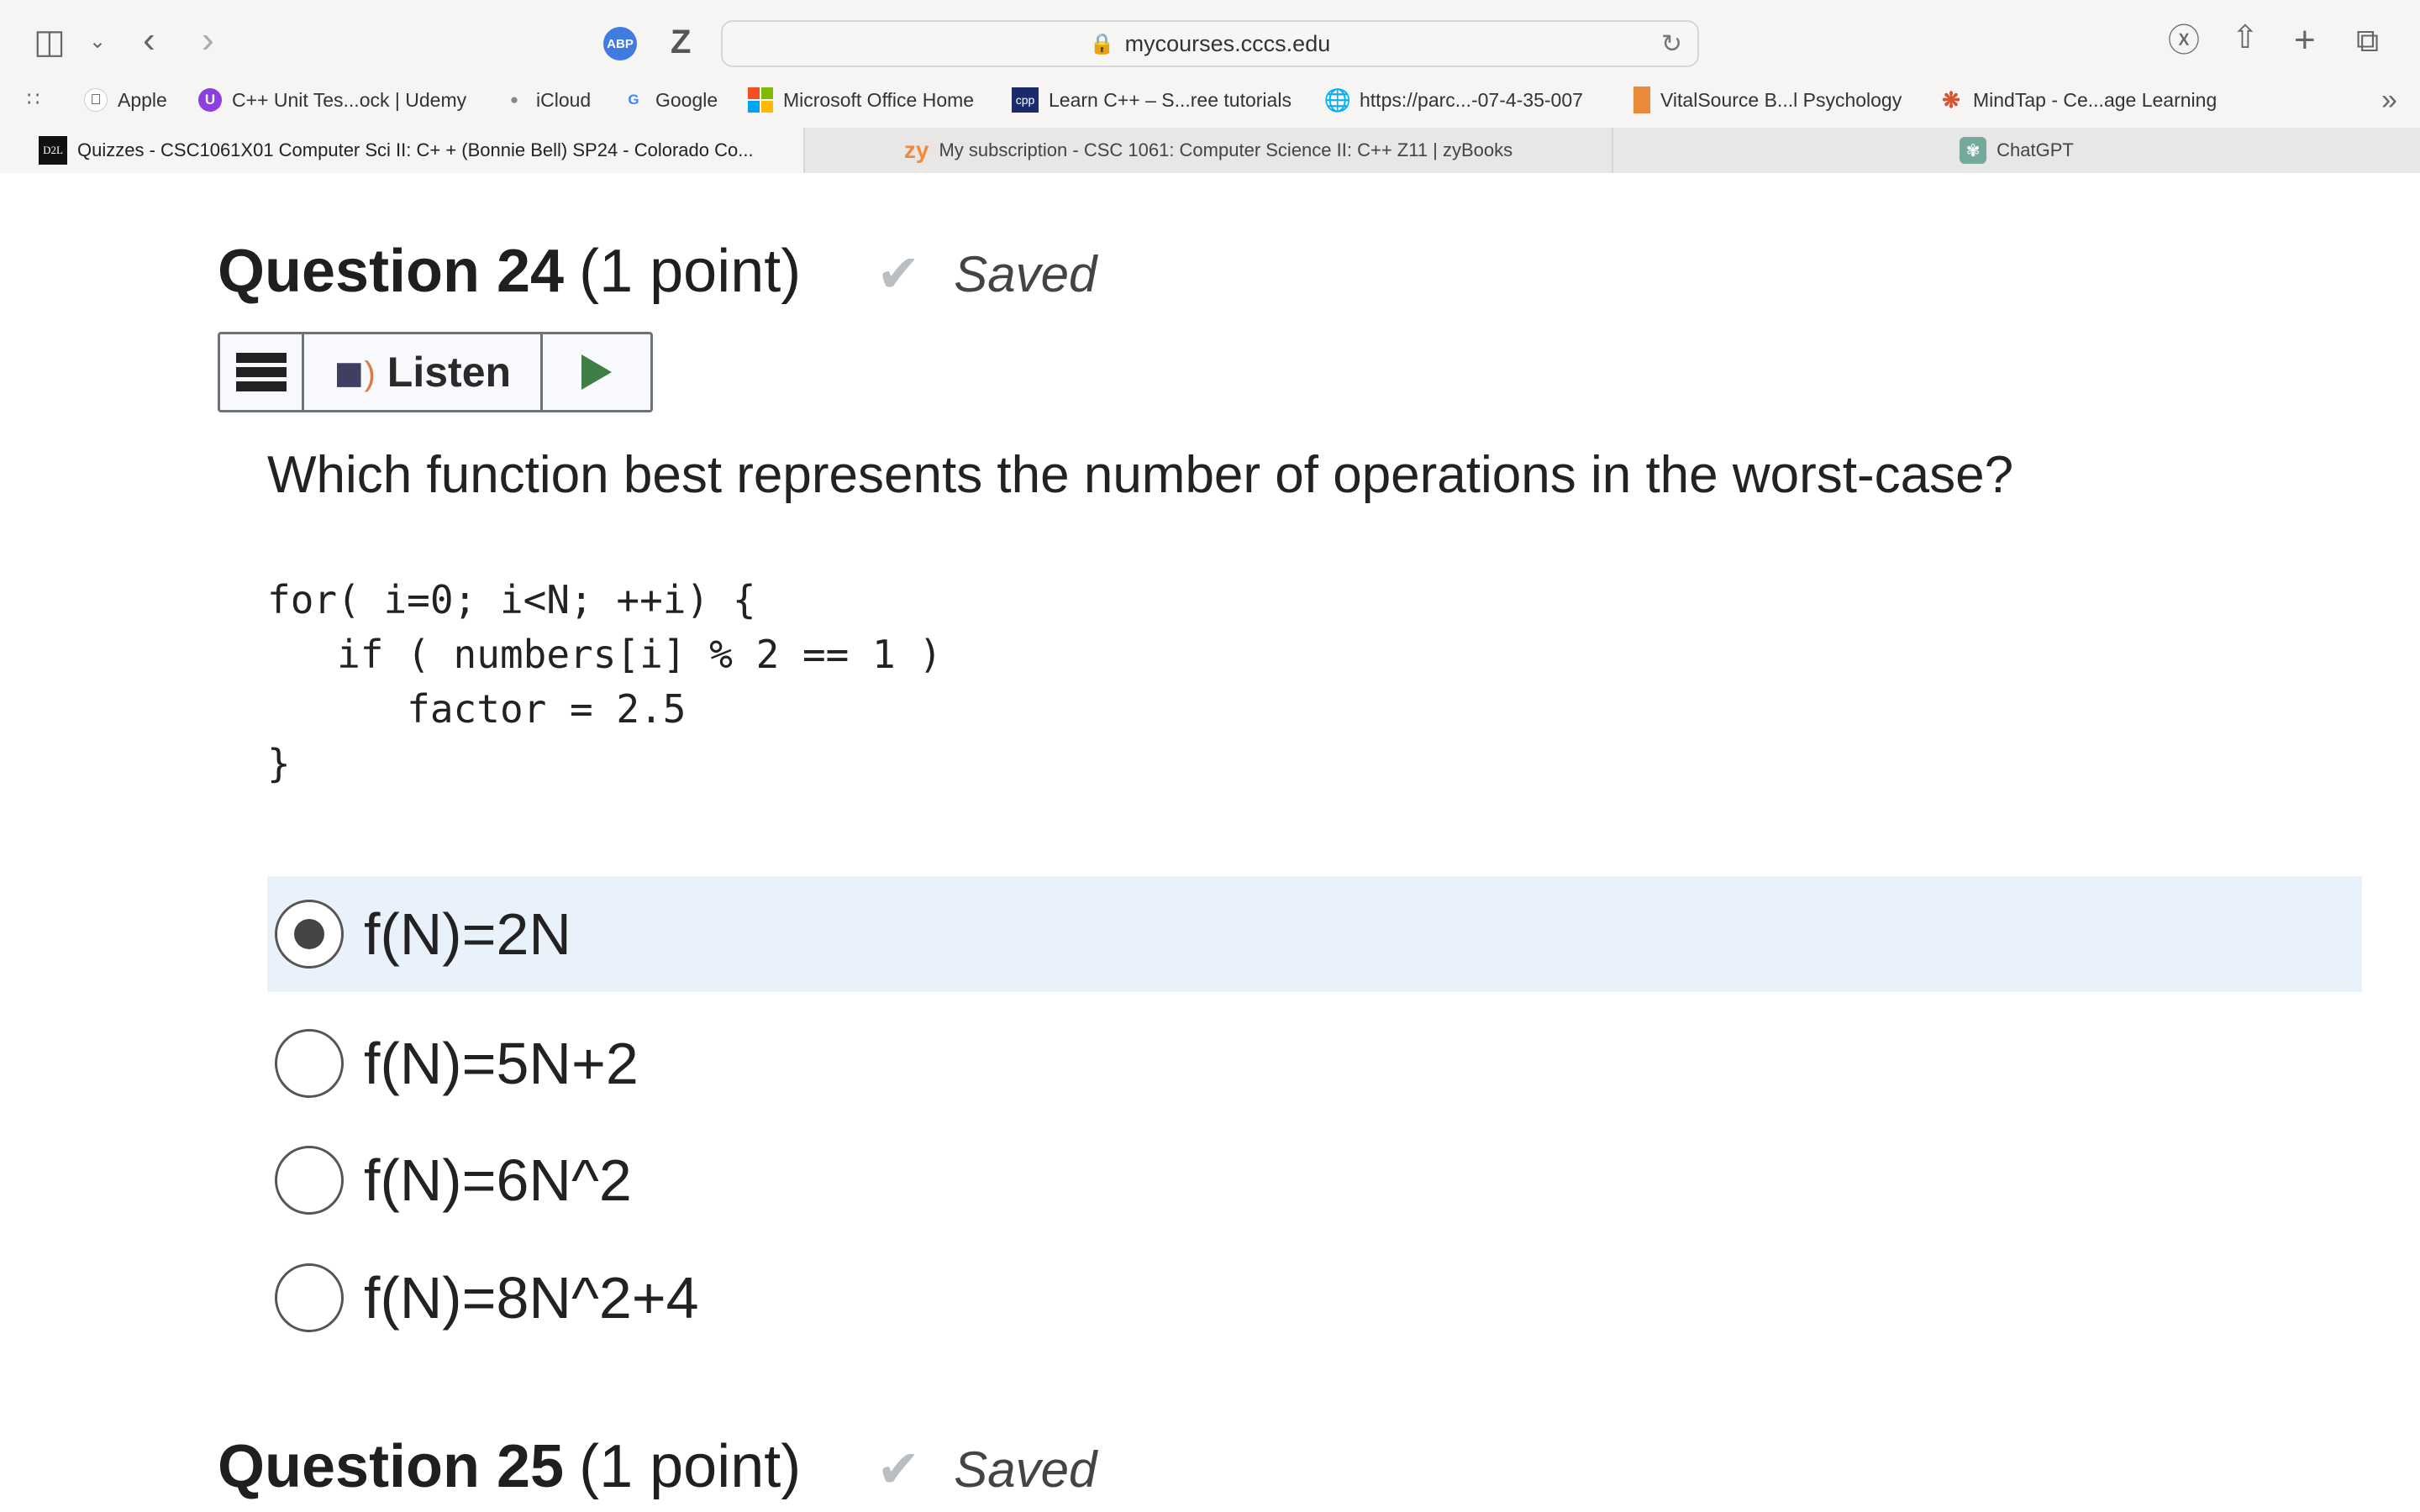 This screenshot has height=1512, width=2420. What do you see at coordinates (477, 709) in the screenshot?
I see `code-line: factor = 2.5` at bounding box center [477, 709].